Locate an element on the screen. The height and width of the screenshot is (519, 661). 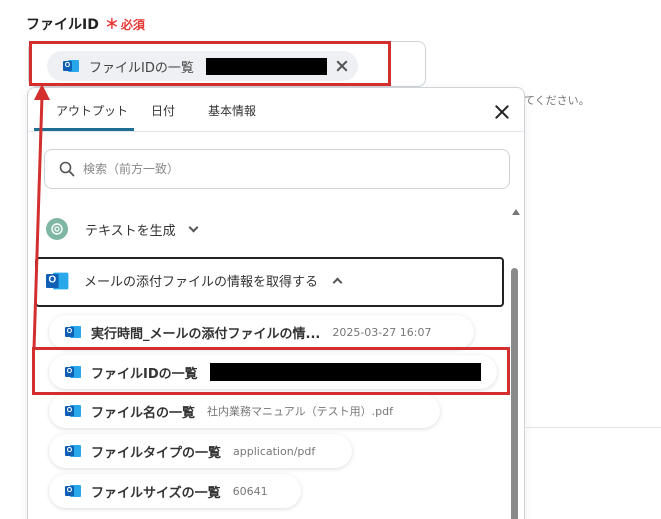
chevron-up-icon is located at coordinates (337, 282).